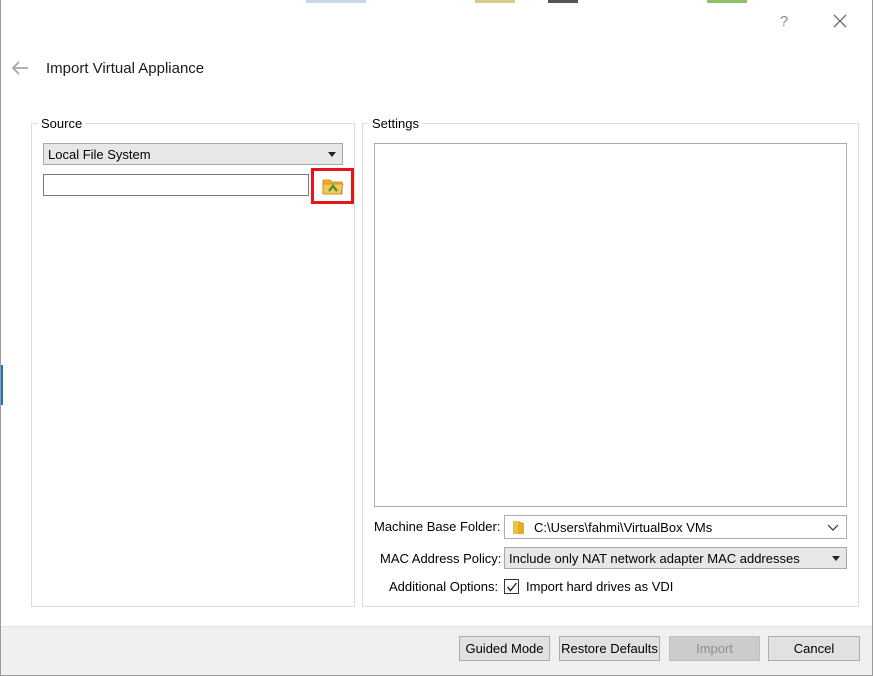 The height and width of the screenshot is (676, 873). Describe the element at coordinates (833, 527) in the screenshot. I see `chevron-down-icon` at that location.